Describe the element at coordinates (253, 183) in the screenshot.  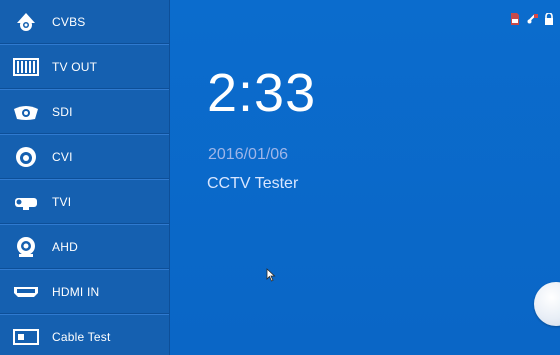
I see `device-name: CCTV Tester` at that location.